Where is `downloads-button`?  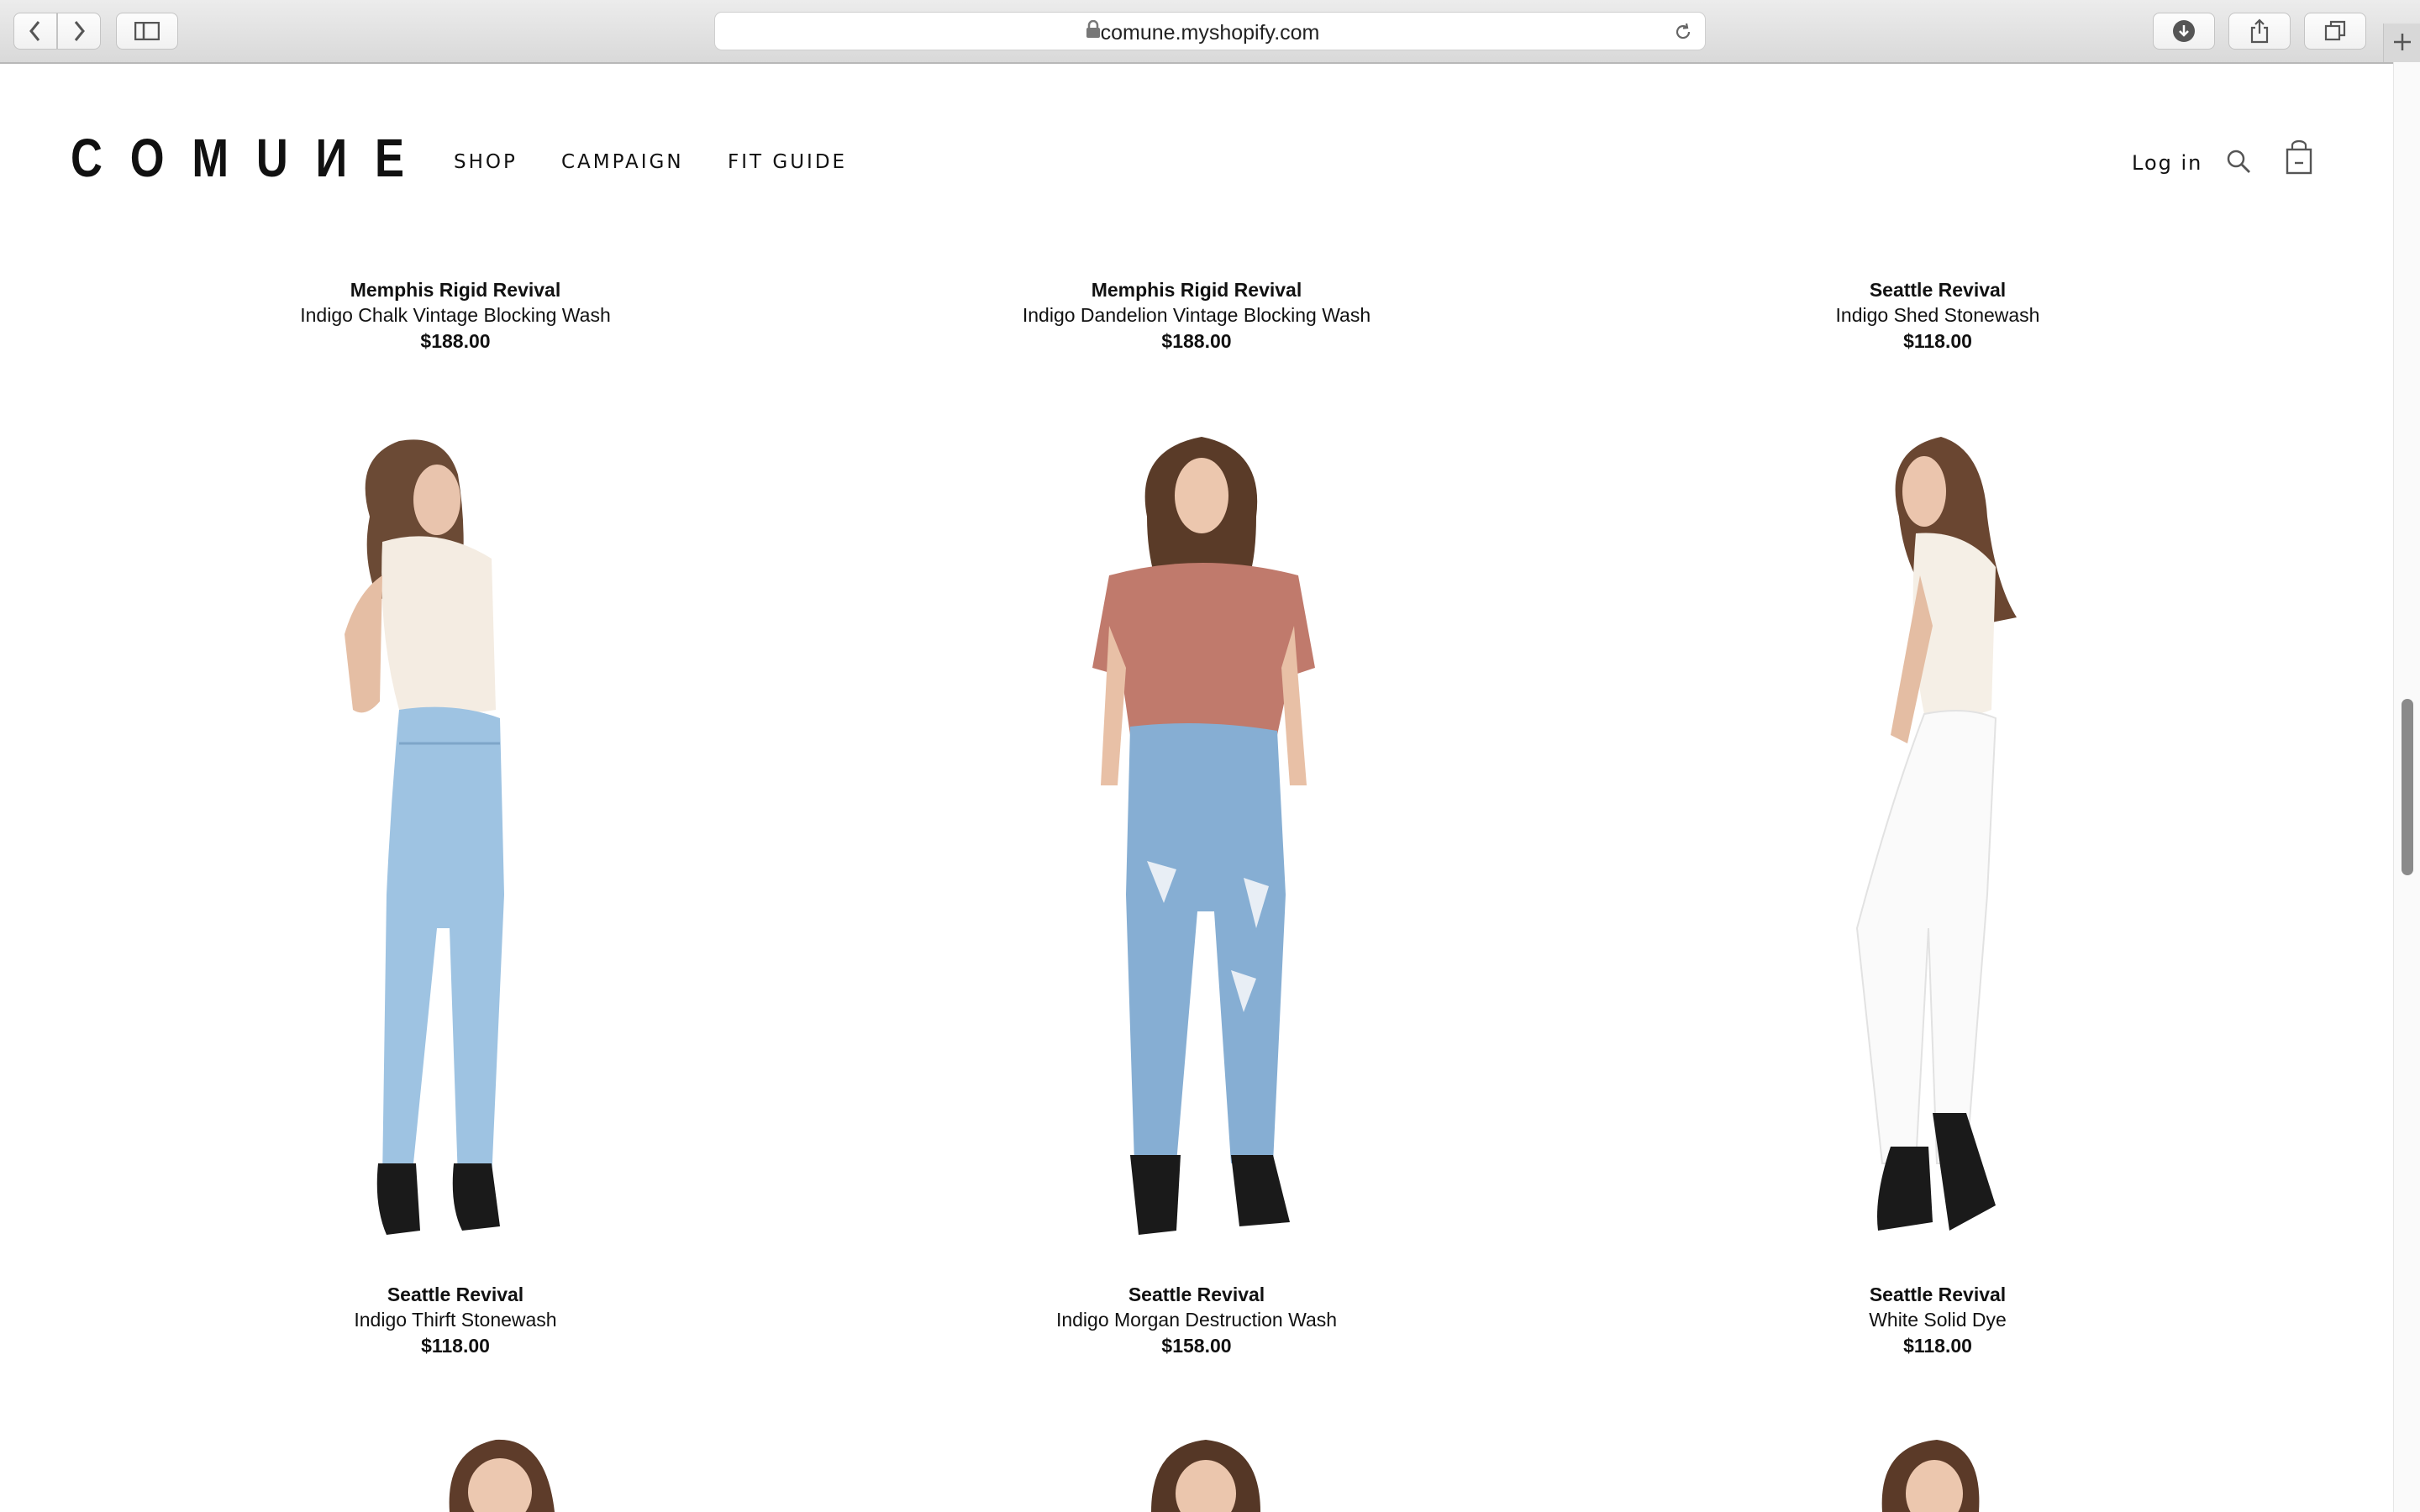
downloads-button is located at coordinates (2184, 31).